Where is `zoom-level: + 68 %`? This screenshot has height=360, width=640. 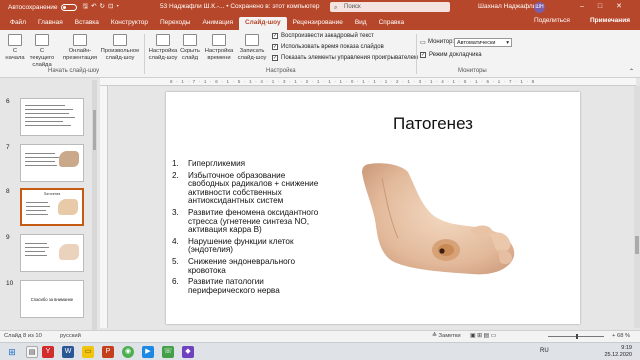 zoom-level: + 68 % is located at coordinates (621, 336).